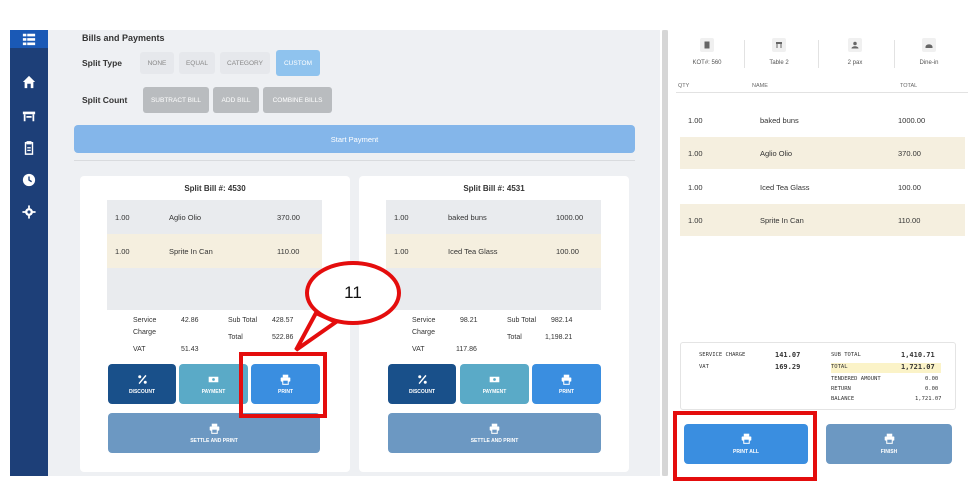 The height and width of the screenshot is (492, 972). What do you see at coordinates (214, 251) in the screenshot?
I see `list-item: 1.00 Sprite In Can 110.00` at bounding box center [214, 251].